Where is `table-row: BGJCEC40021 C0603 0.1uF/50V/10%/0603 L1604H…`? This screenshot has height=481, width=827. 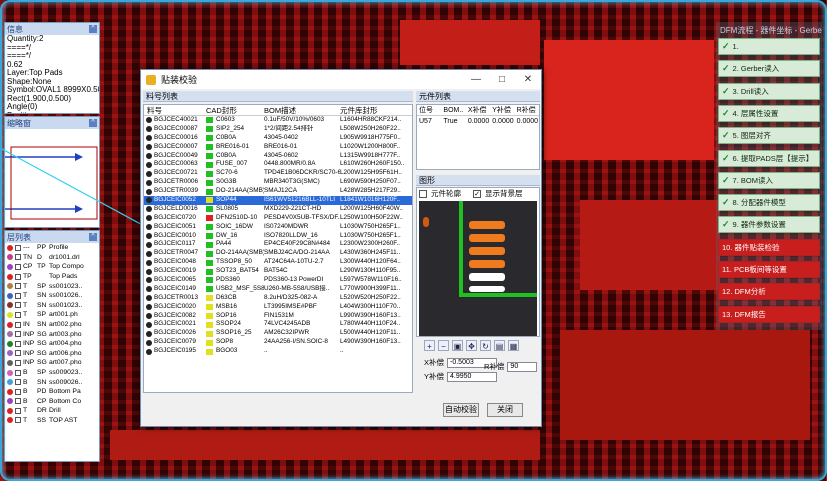 table-row: BGJCEC40021 C0603 0.1uF/50V/10%/0603 L1604H… is located at coordinates (278, 120).